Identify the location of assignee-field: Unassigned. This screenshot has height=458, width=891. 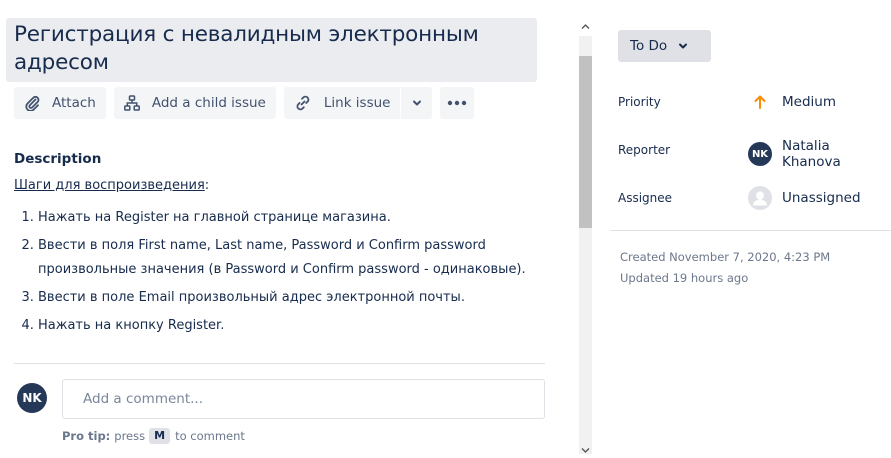
(804, 198).